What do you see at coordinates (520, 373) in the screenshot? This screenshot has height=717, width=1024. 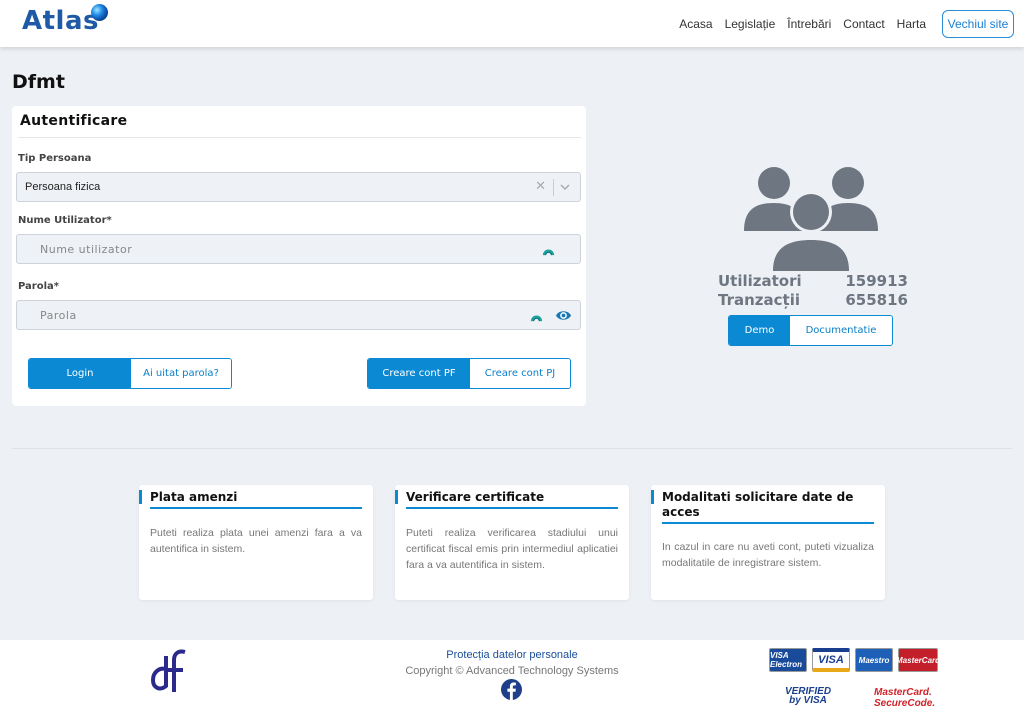 I see `create-pj-button: Creare cont PJ` at bounding box center [520, 373].